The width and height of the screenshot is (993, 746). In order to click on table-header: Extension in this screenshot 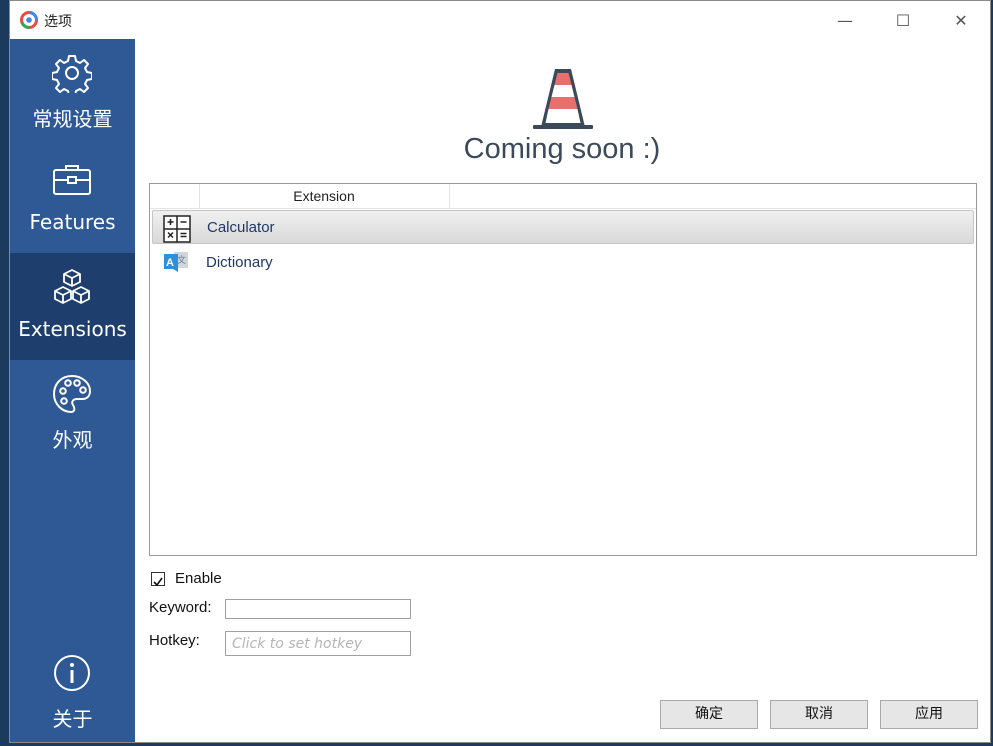, I will do `click(563, 196)`.